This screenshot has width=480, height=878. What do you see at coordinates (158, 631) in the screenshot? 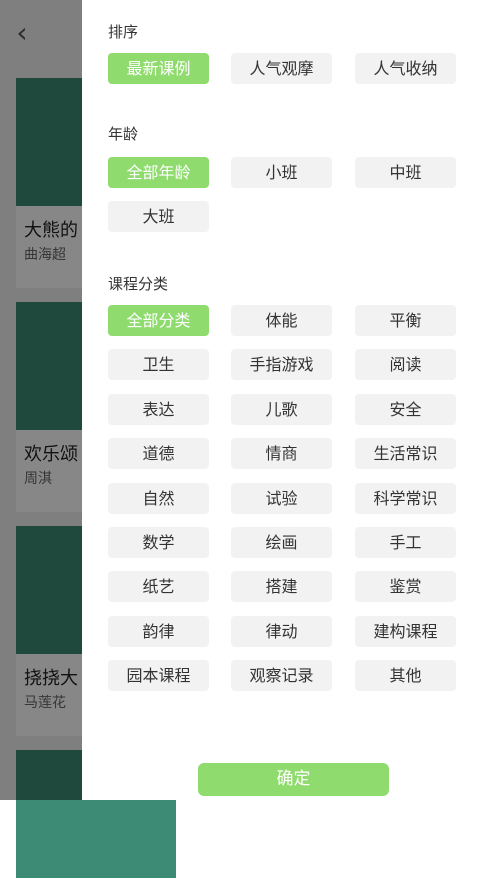
I see `filter-chip-category: 韵律` at bounding box center [158, 631].